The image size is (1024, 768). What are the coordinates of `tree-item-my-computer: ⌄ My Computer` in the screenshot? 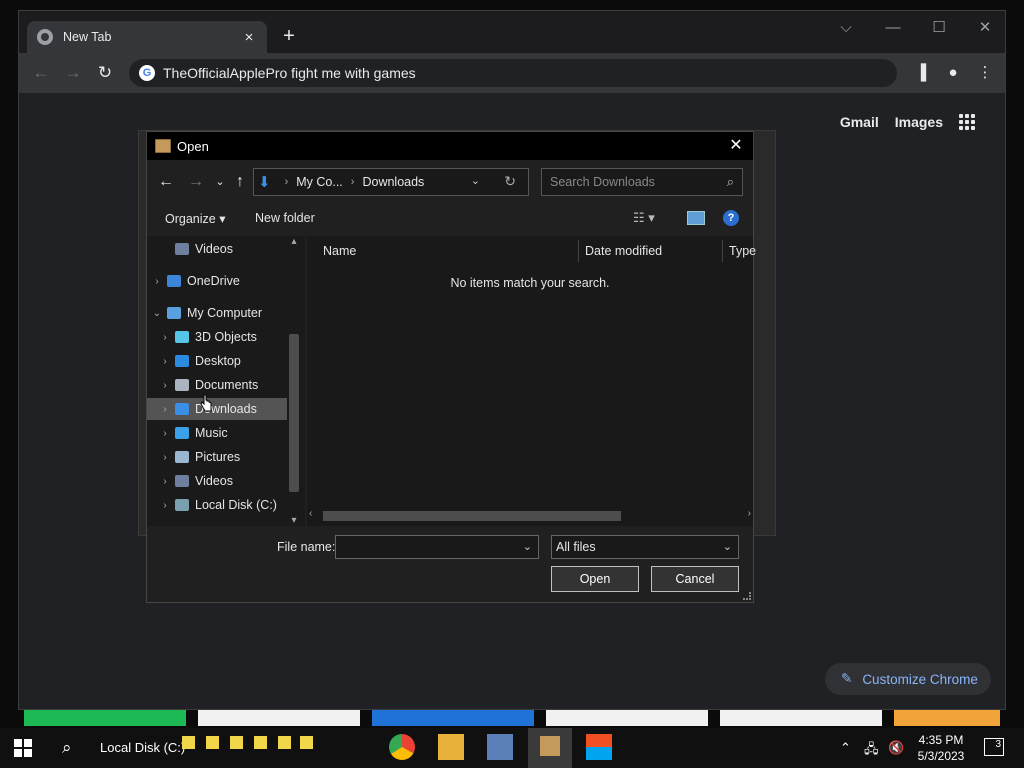 It's located at (217, 313).